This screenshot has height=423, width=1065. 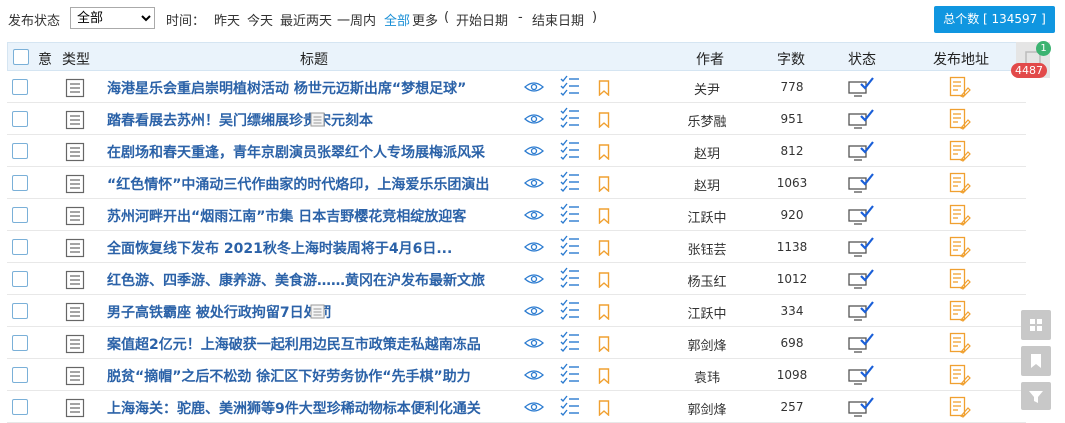 What do you see at coordinates (314, 88) in the screenshot?
I see `article-title-link: 海港星乐会重启崇明植树活动 杨世元迈斯出席“梦想足球”` at bounding box center [314, 88].